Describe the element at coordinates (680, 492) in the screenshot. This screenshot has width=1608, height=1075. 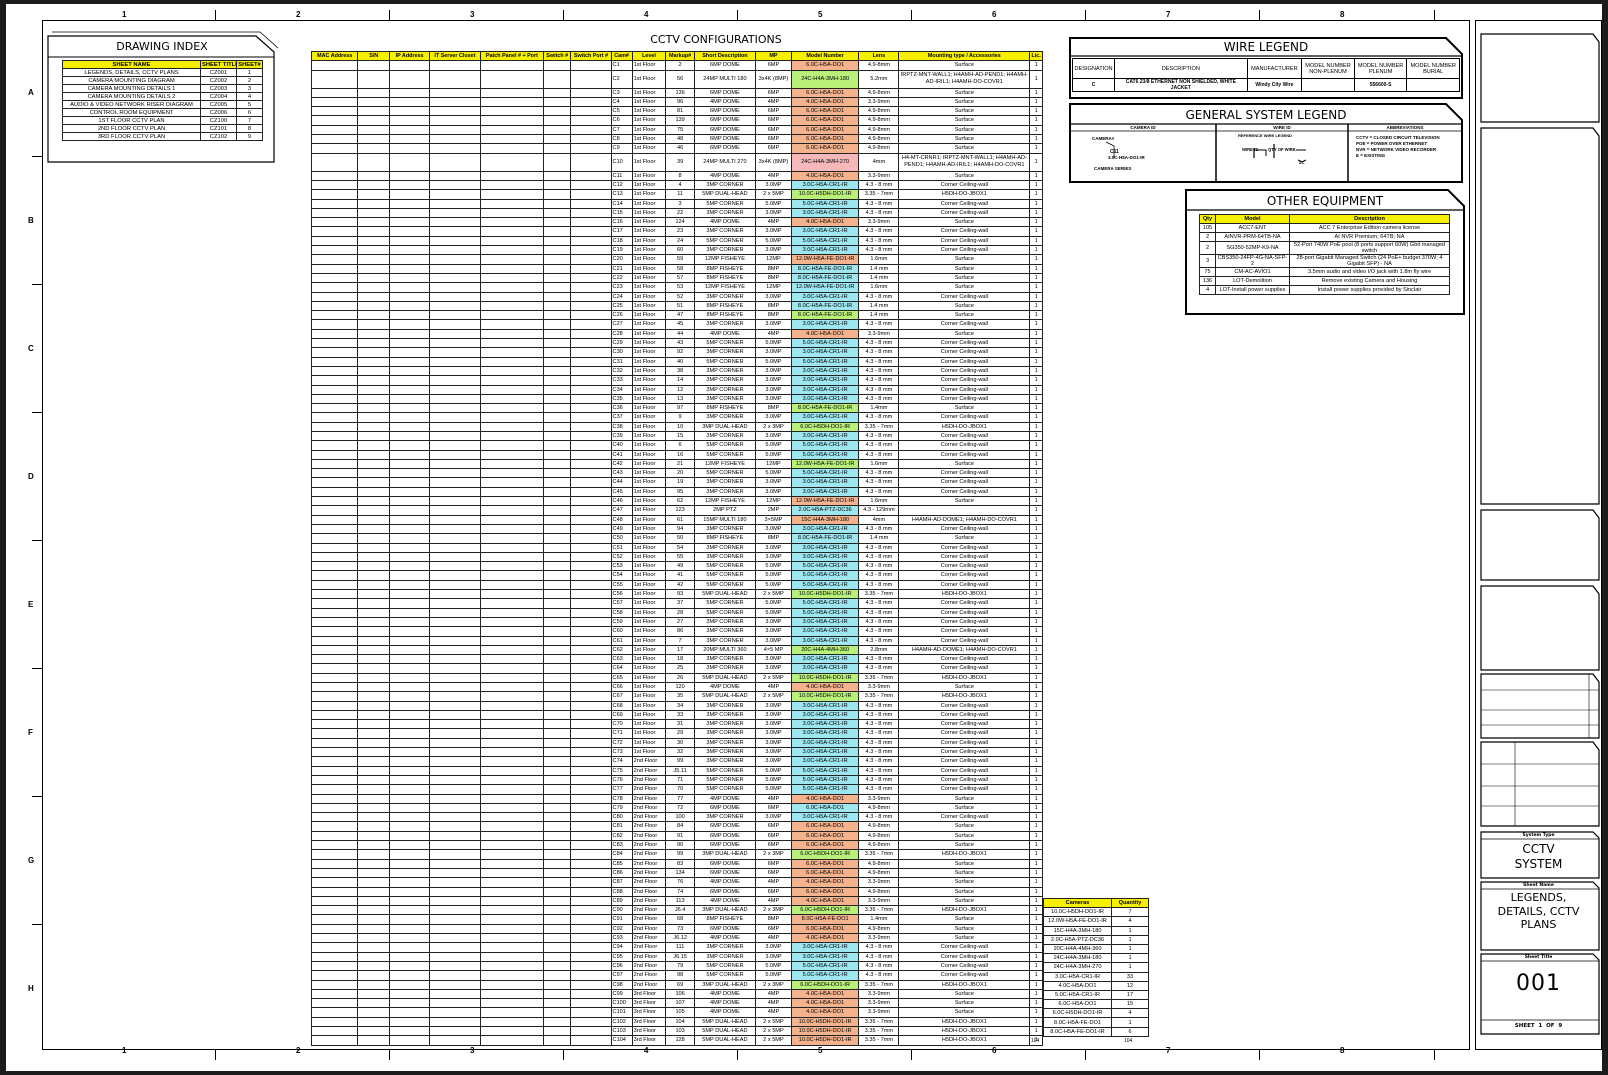
I see `cctv-markup-number: 95` at that location.